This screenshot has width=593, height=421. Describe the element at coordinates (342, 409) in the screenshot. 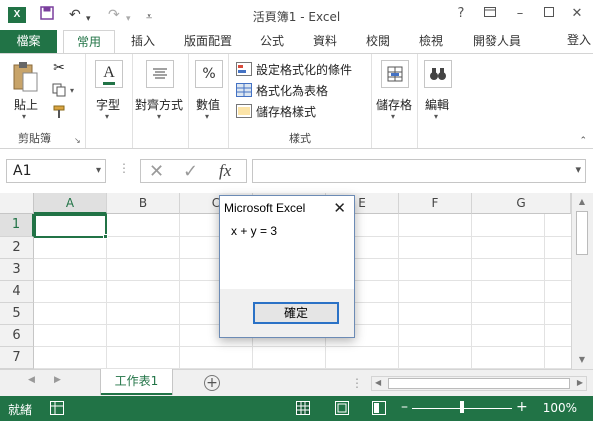

I see `page-layout-view-icon` at that location.